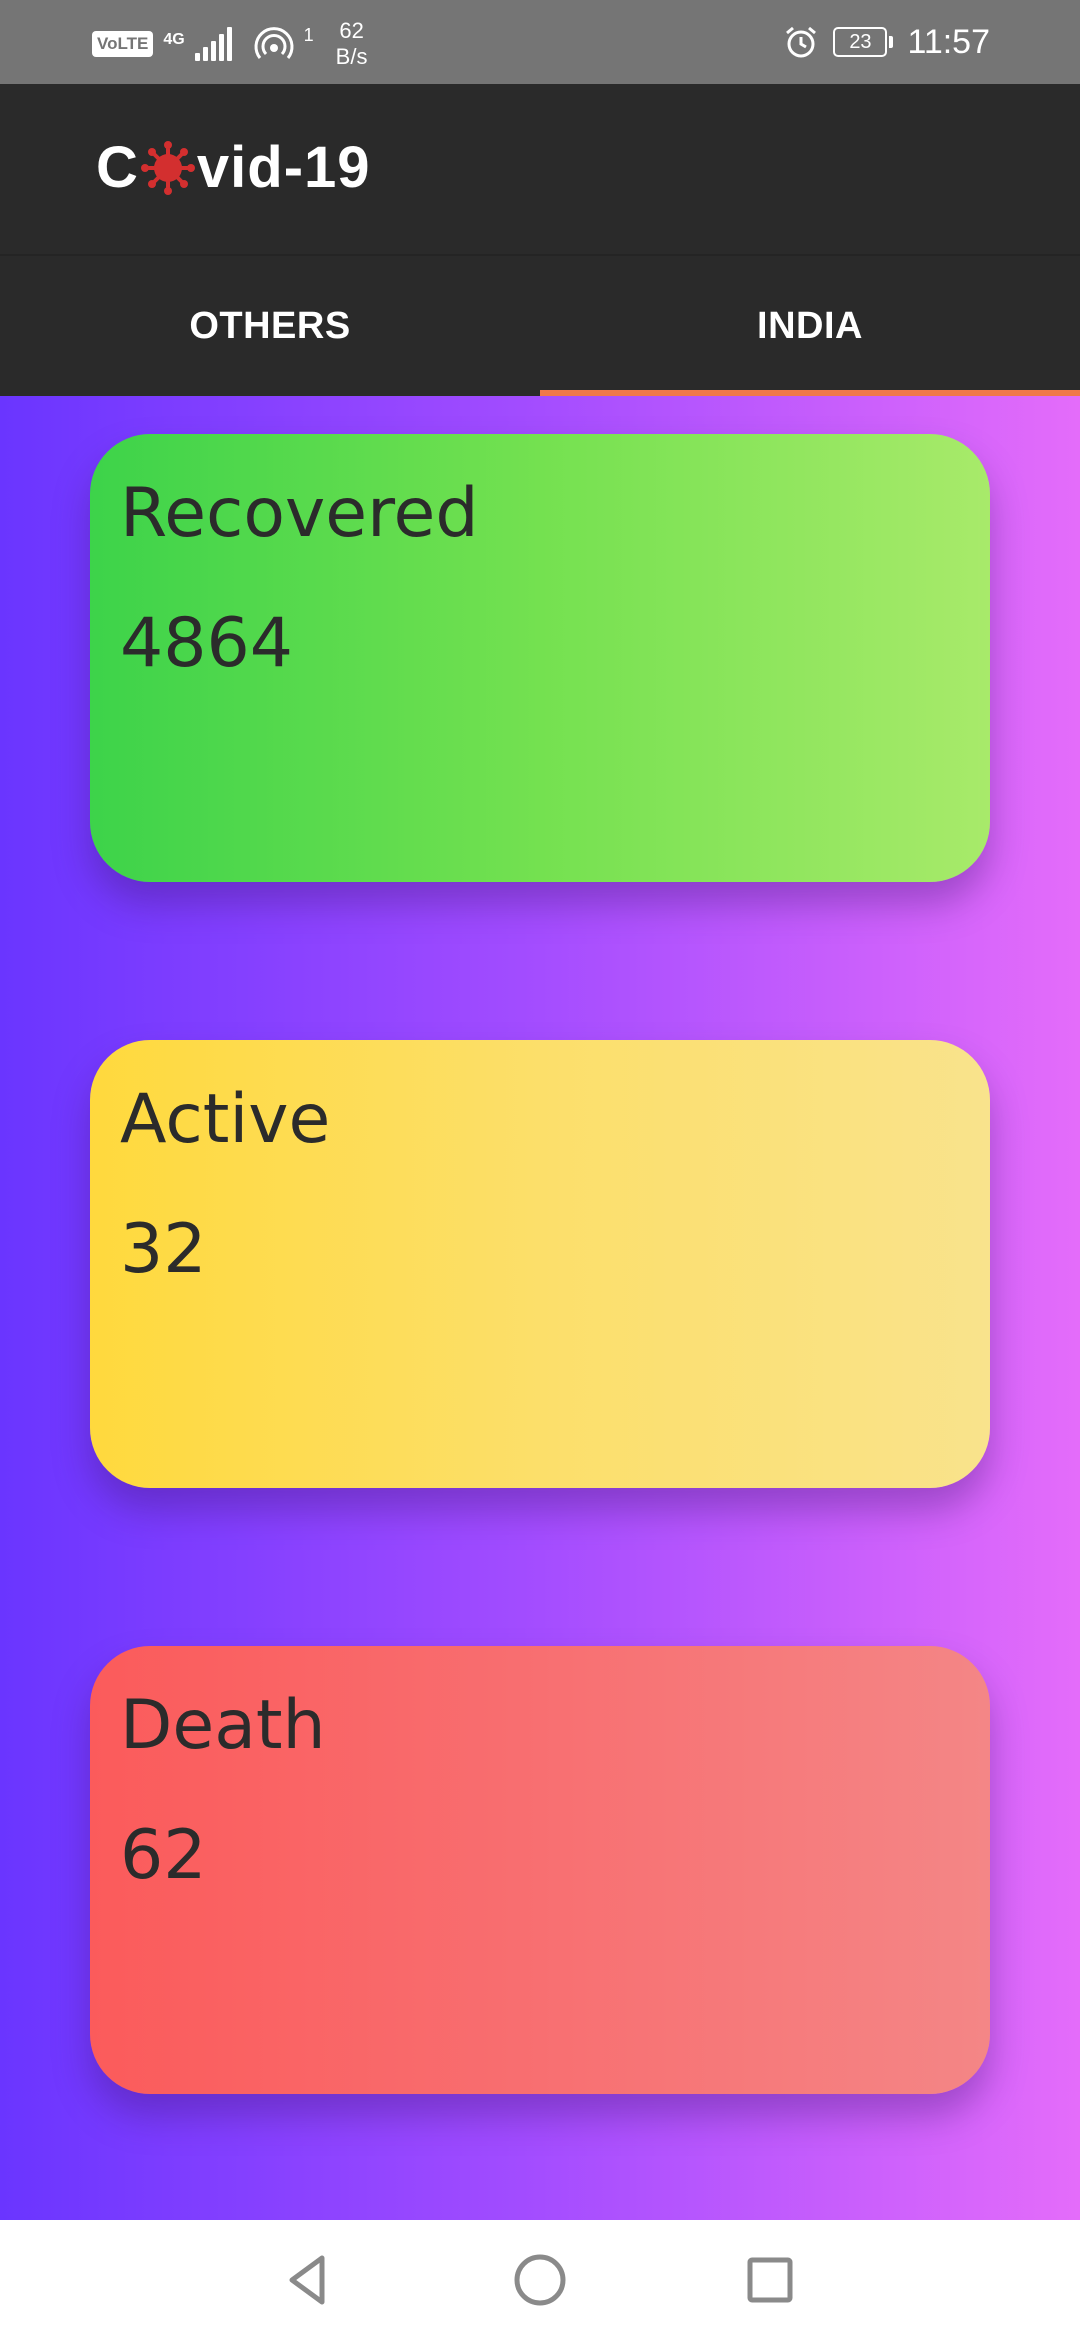 This screenshot has height=2340, width=1080. Describe the element at coordinates (123, 44) in the screenshot. I see `volte-badge: VoLTE` at that location.